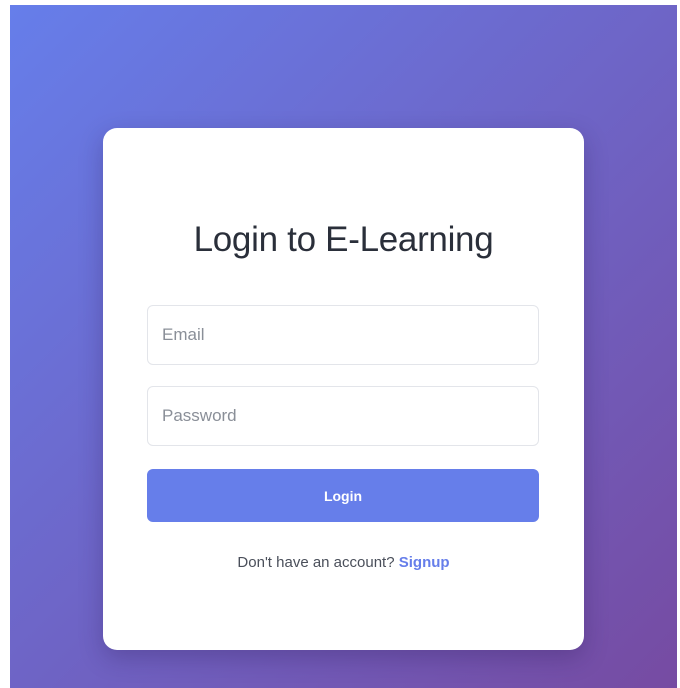 The width and height of the screenshot is (680, 688). I want to click on email-input, so click(343, 335).